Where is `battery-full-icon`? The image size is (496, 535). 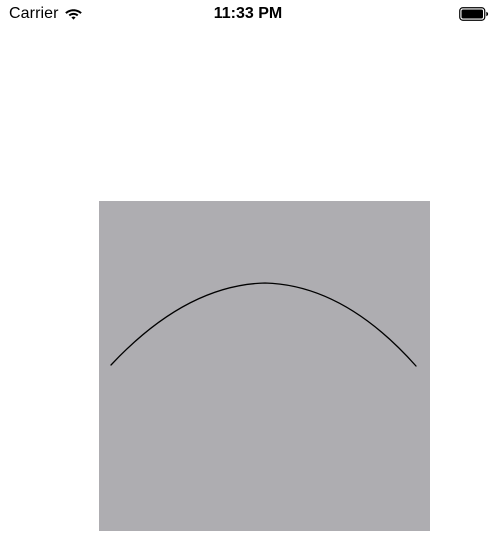 battery-full-icon is located at coordinates (474, 14).